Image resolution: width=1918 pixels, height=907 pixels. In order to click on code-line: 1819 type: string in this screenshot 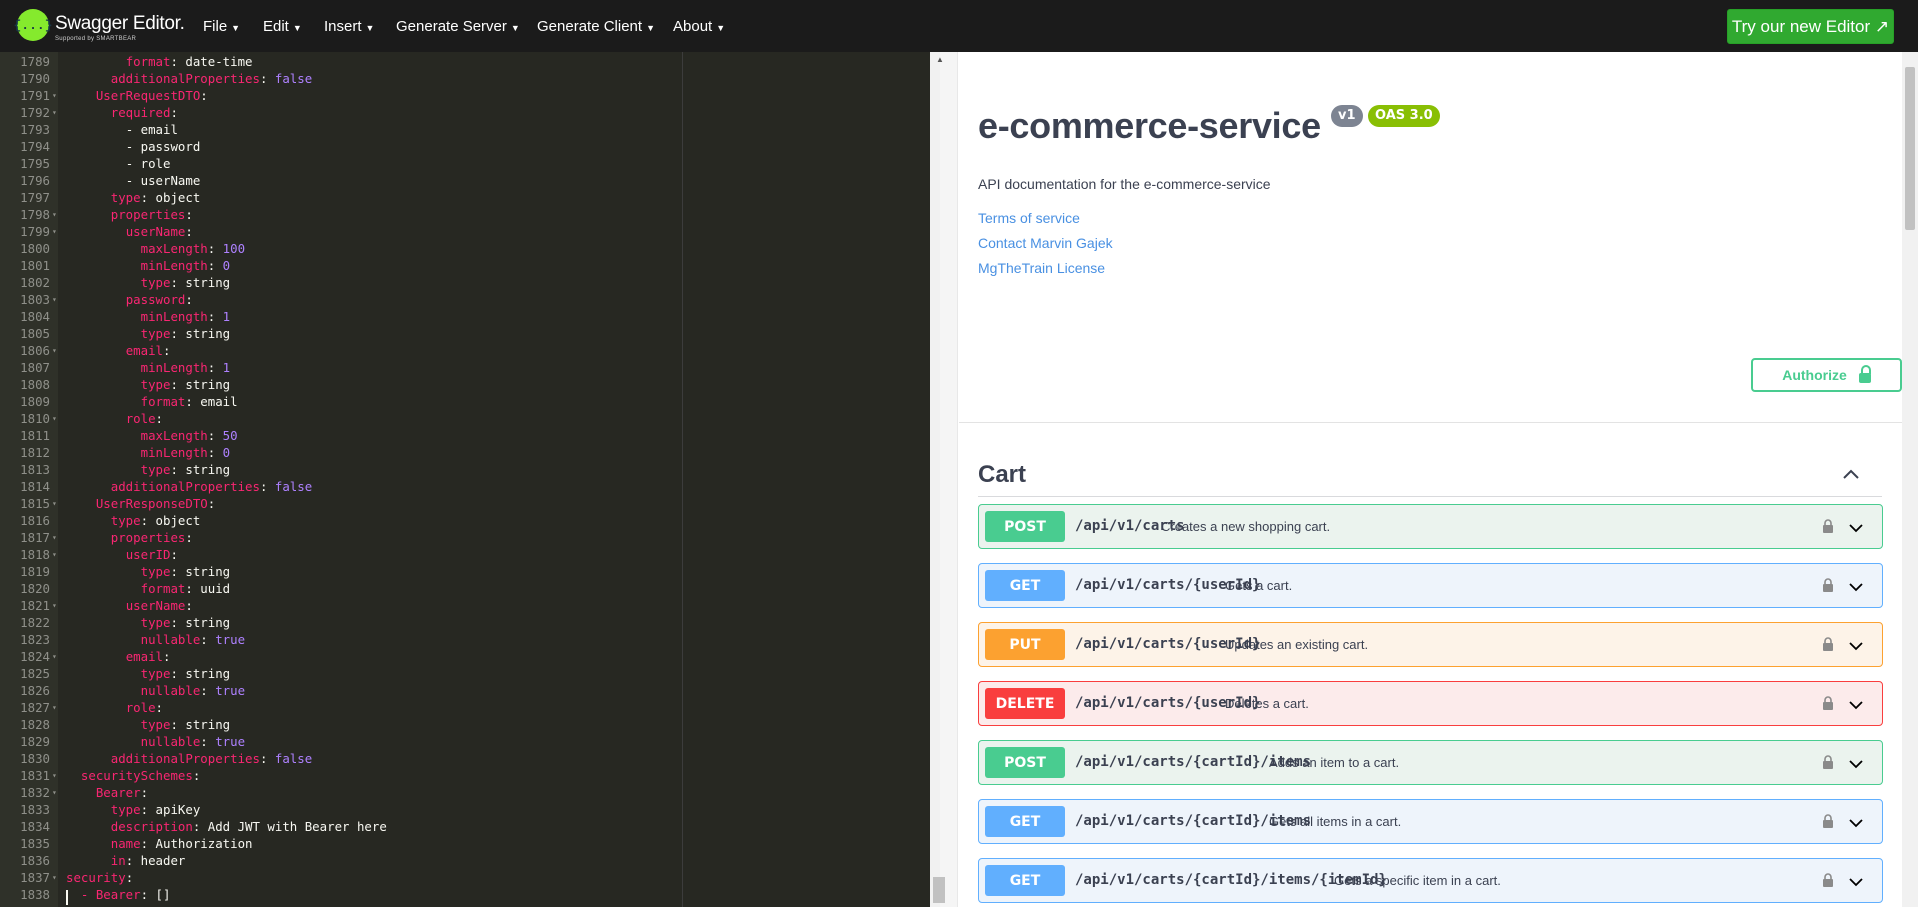, I will do `click(465, 571)`.